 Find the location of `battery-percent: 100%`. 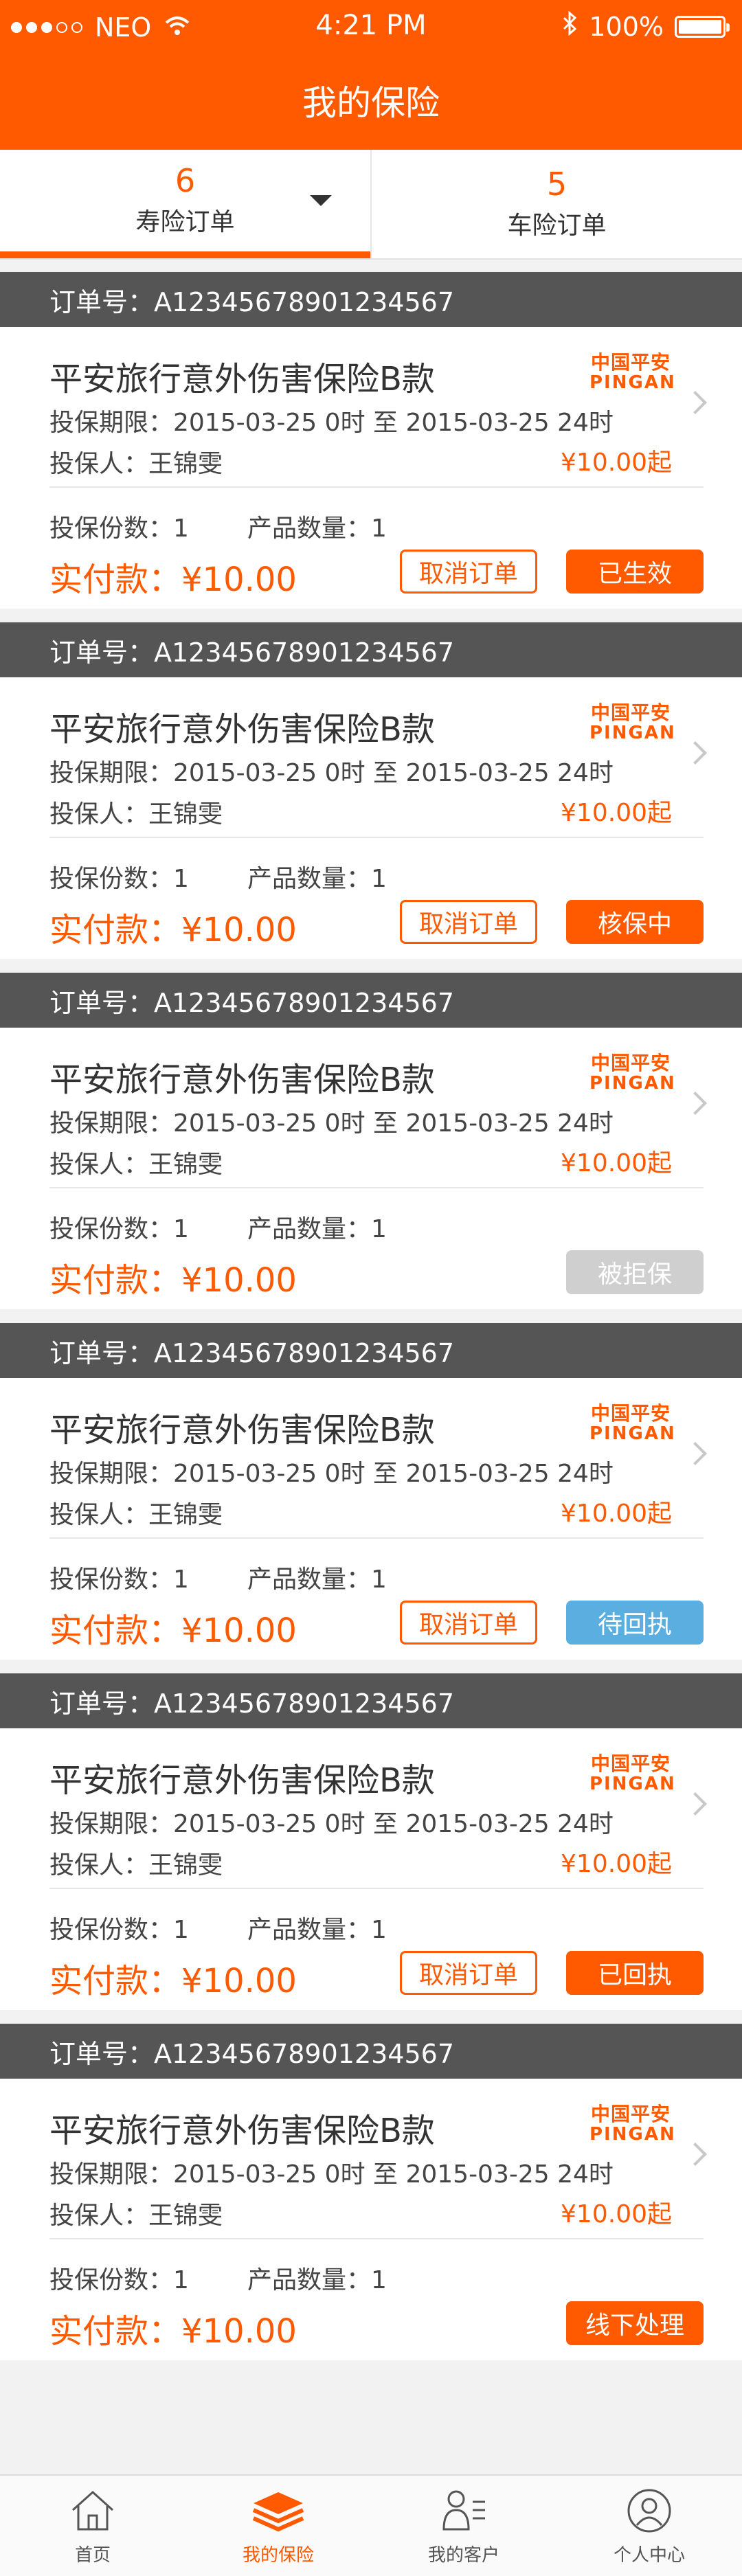

battery-percent: 100% is located at coordinates (626, 26).